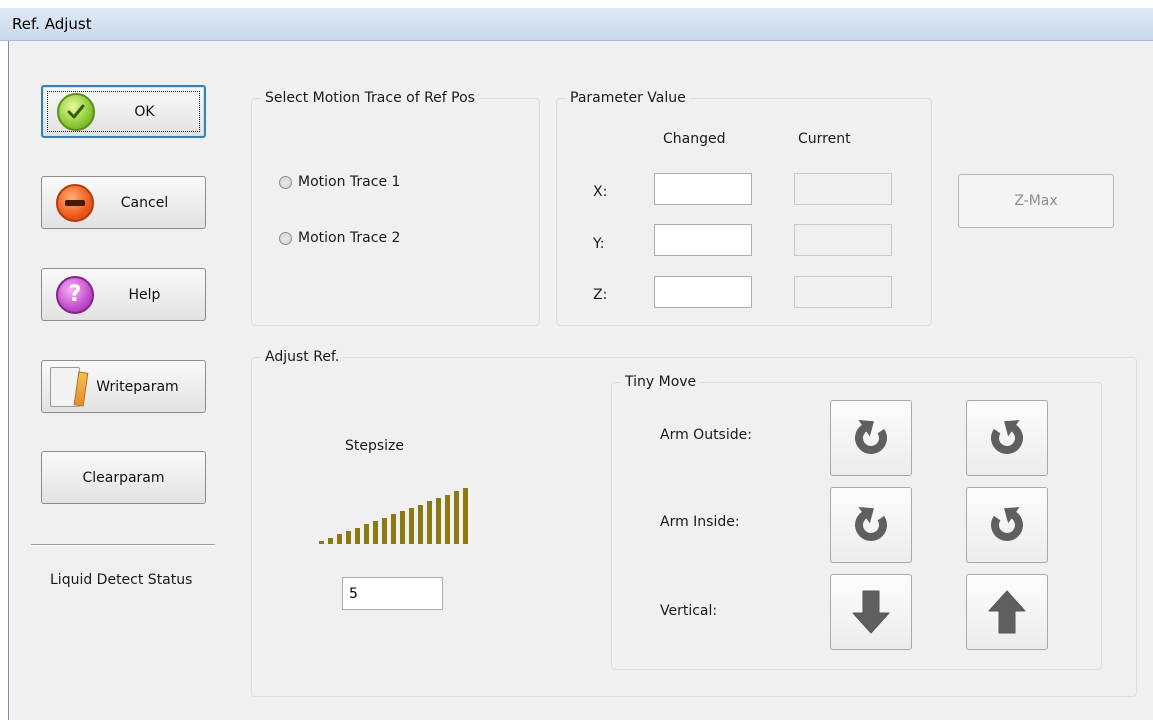  Describe the element at coordinates (694, 139) in the screenshot. I see `column-changed-header: Changed` at that location.